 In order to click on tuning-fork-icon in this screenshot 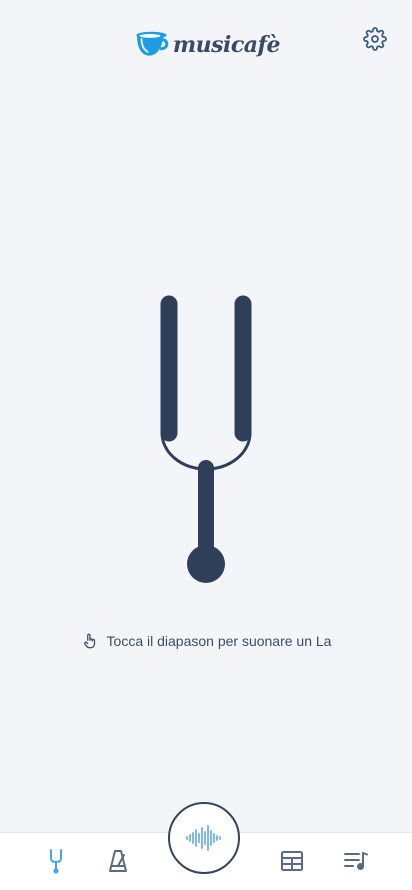, I will do `click(56, 861)`.